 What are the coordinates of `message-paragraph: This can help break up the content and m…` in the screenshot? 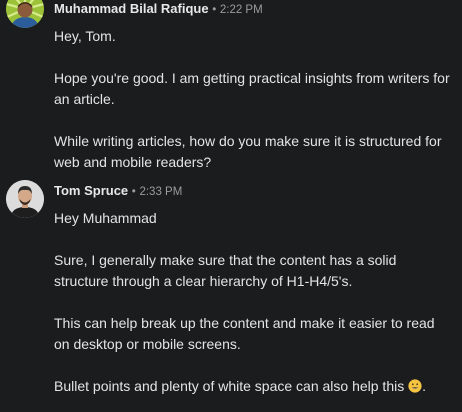 It's located at (244, 333).